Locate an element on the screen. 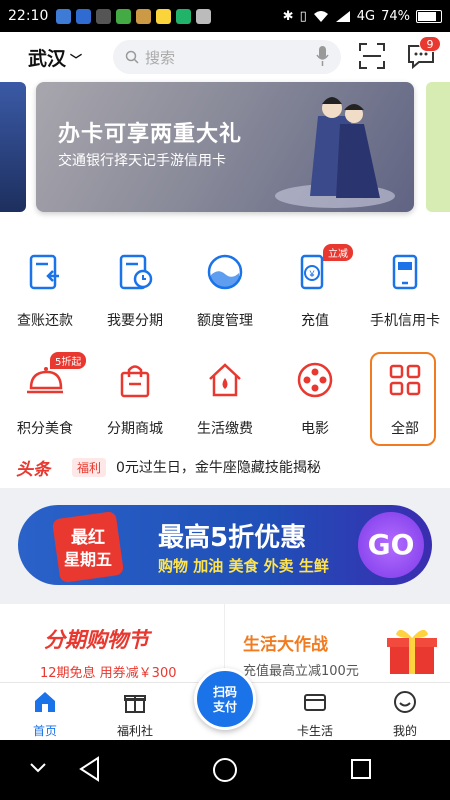 This screenshot has height=800, width=450. home-circle-icon is located at coordinates (225, 770).